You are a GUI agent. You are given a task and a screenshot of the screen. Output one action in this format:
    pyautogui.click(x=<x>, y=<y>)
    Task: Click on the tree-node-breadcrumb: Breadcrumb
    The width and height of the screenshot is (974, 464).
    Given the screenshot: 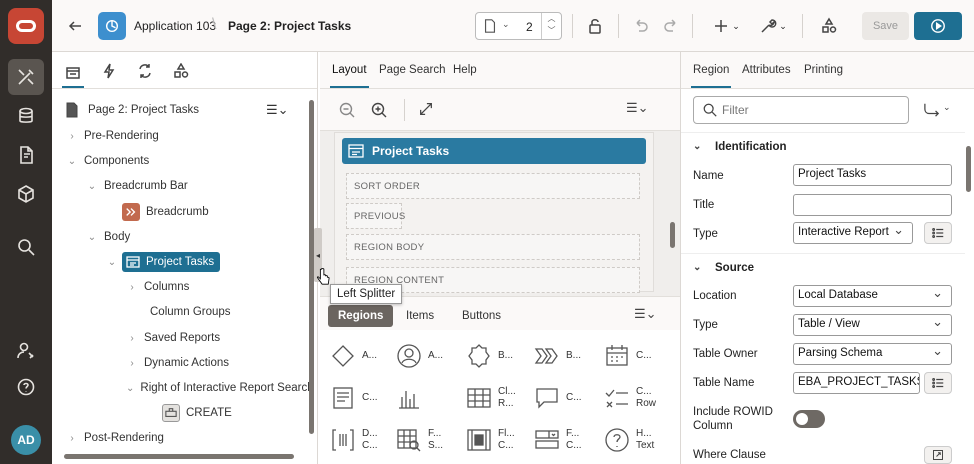 What is the action you would take?
    pyautogui.click(x=165, y=212)
    